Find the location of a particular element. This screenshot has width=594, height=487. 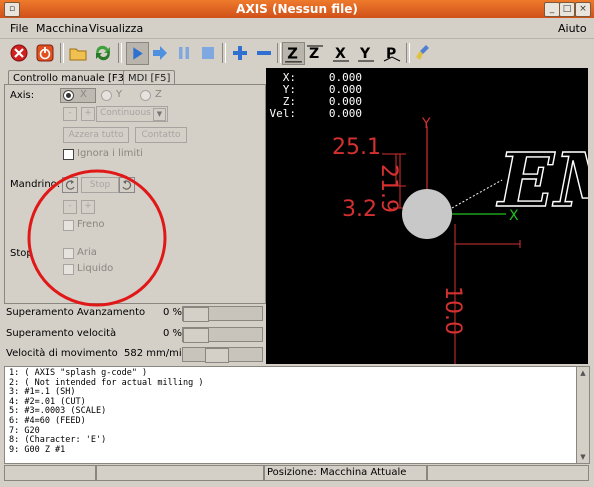

y-axis-label: Y is located at coordinates (426, 124).